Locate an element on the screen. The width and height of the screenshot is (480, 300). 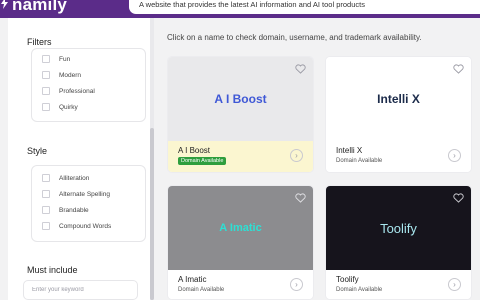
keyword-input is located at coordinates (80, 290).